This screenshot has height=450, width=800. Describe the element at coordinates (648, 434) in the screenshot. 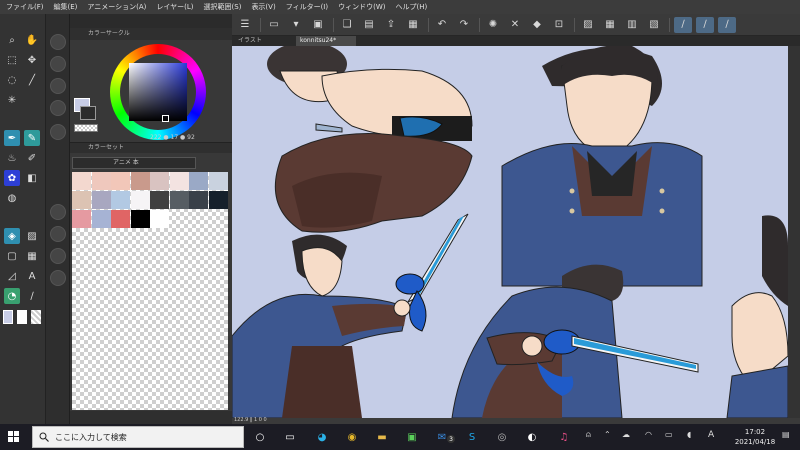

I see `wifi-icon: ◠` at that location.